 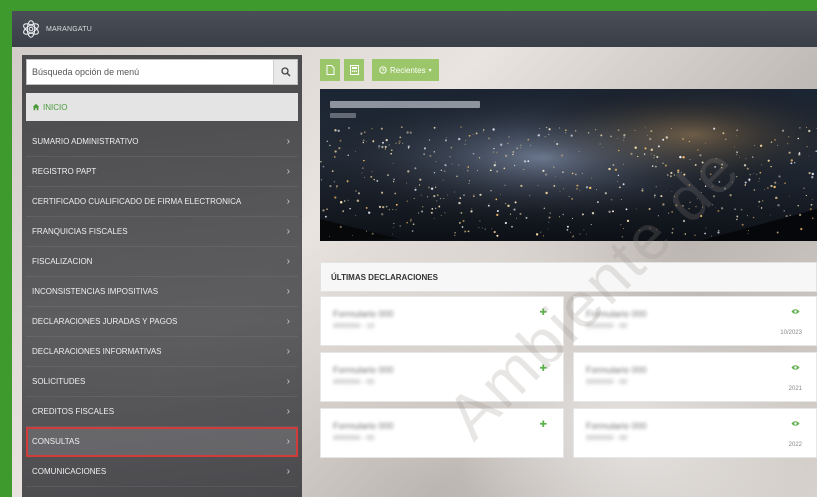 I want to click on search-icon, so click(x=285, y=72).